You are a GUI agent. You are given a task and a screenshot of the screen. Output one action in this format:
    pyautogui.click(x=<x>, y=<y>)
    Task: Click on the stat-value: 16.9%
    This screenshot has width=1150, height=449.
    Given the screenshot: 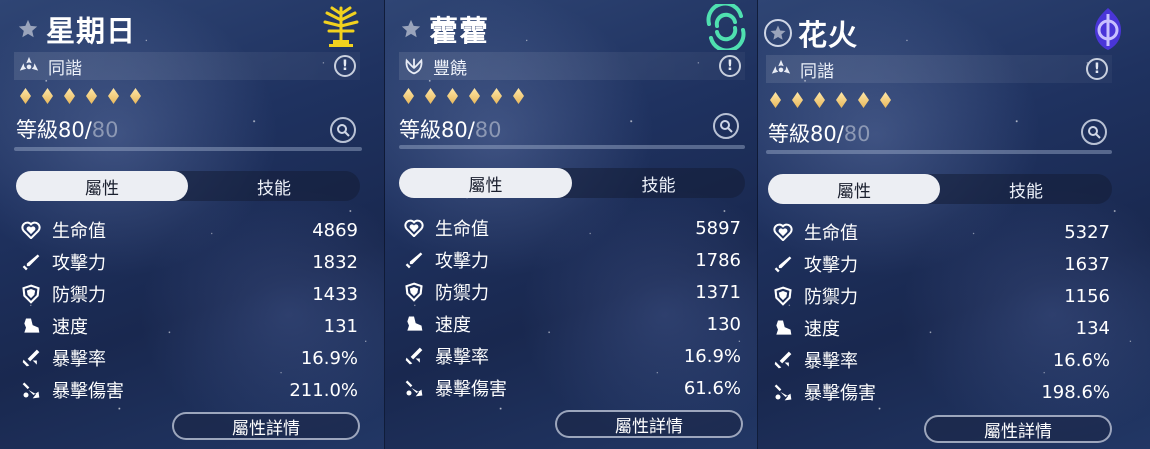 What is the action you would take?
    pyautogui.click(x=712, y=356)
    